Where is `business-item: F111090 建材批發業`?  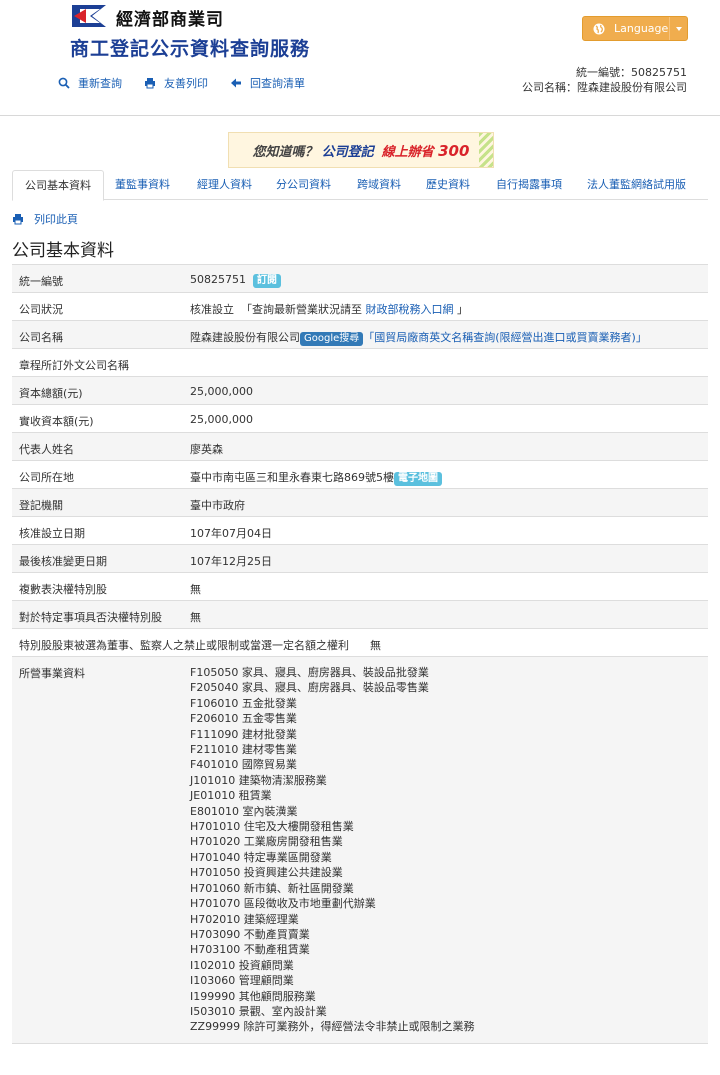 business-item: F111090 建材批發業 is located at coordinates (243, 734).